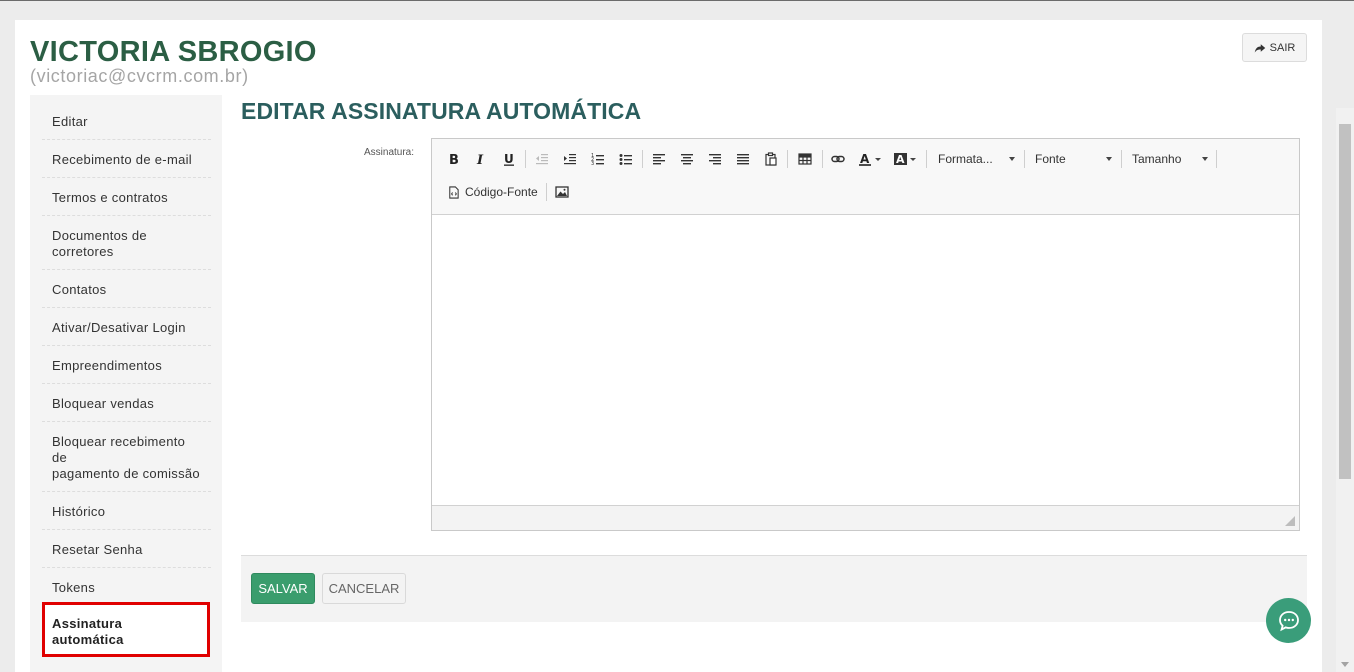 The width and height of the screenshot is (1354, 672). I want to click on sidebar-item-label: Resetar Senha, so click(97, 549).